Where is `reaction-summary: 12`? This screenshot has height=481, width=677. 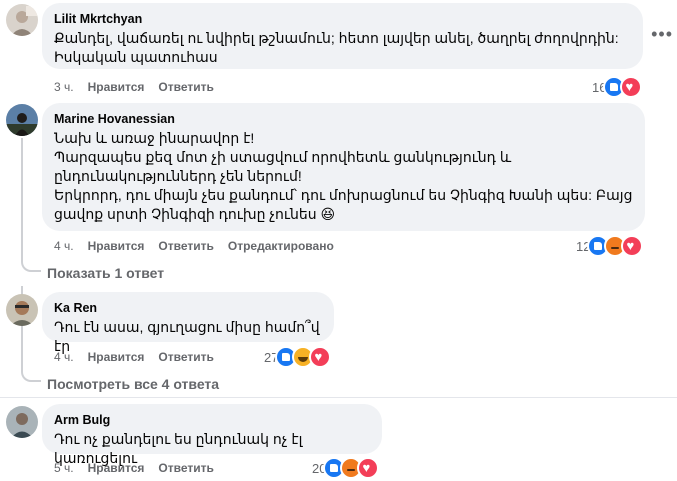 reaction-summary: 12 is located at coordinates (610, 246).